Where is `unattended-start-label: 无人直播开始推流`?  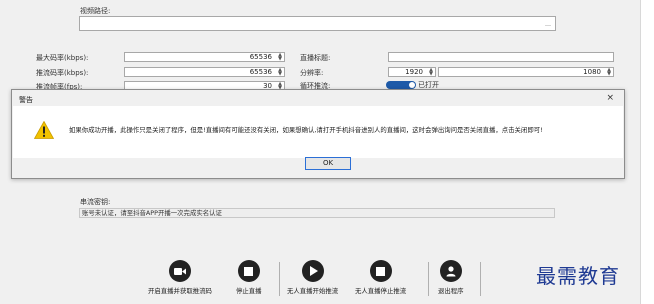
unattended-start-label: 无人直播开始推流 is located at coordinates (313, 291).